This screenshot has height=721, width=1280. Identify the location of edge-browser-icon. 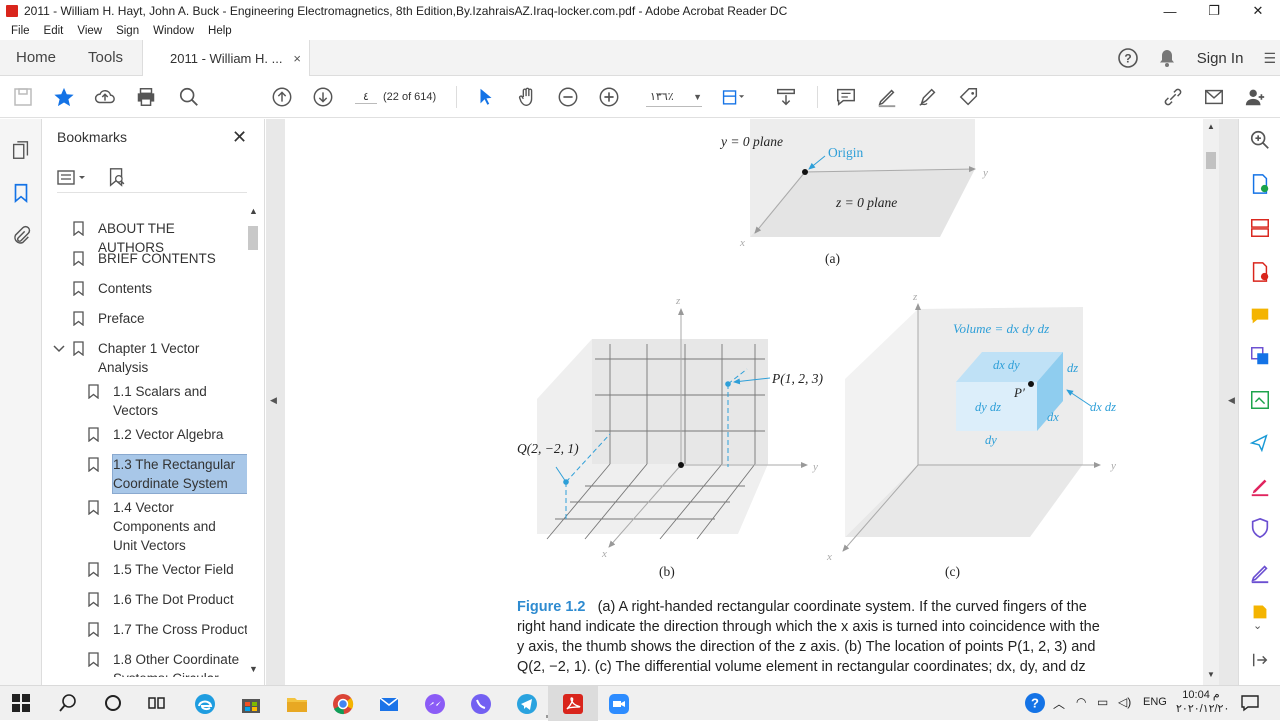
(205, 704).